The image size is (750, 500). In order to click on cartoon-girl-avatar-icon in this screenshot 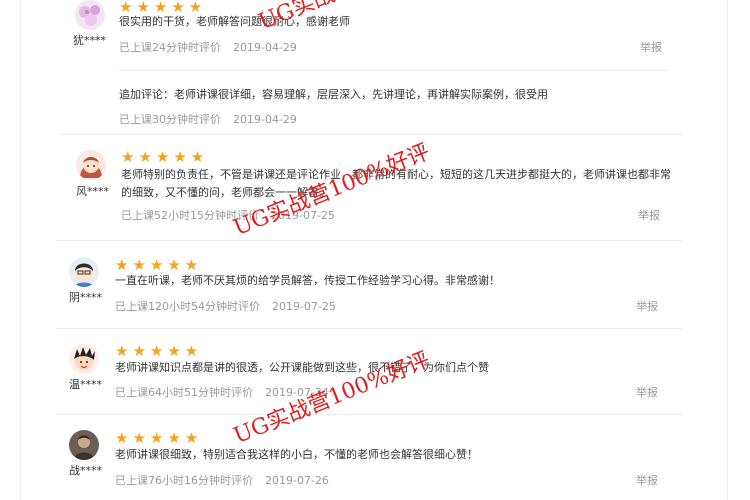, I will do `click(91, 165)`.